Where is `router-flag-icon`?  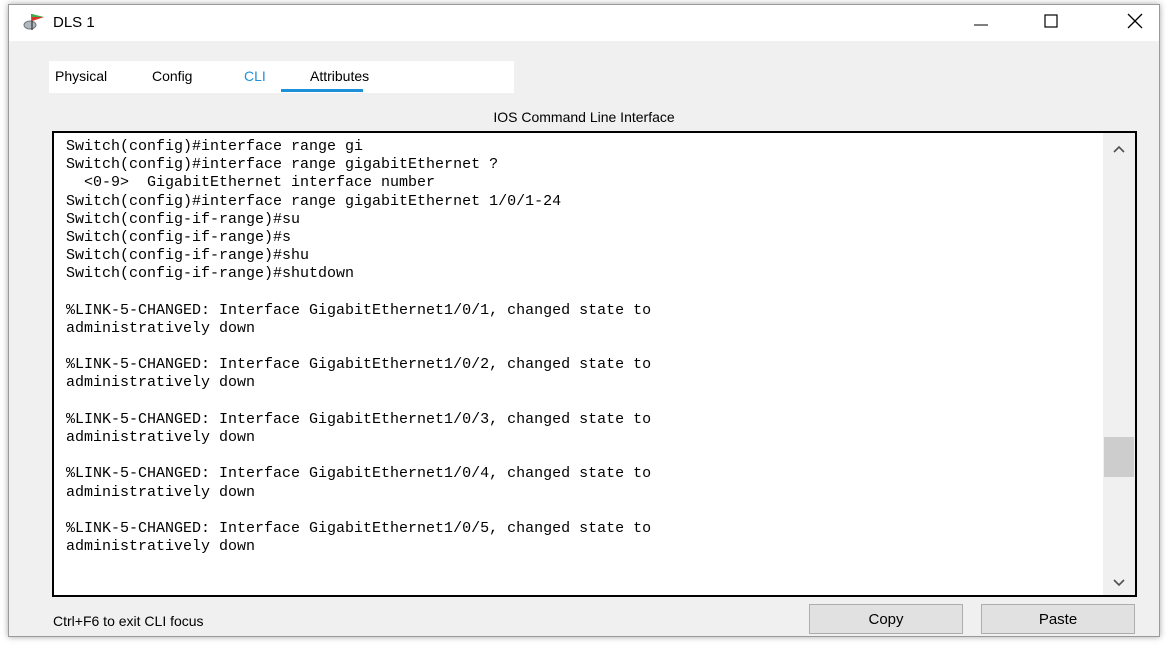 router-flag-icon is located at coordinates (36, 23).